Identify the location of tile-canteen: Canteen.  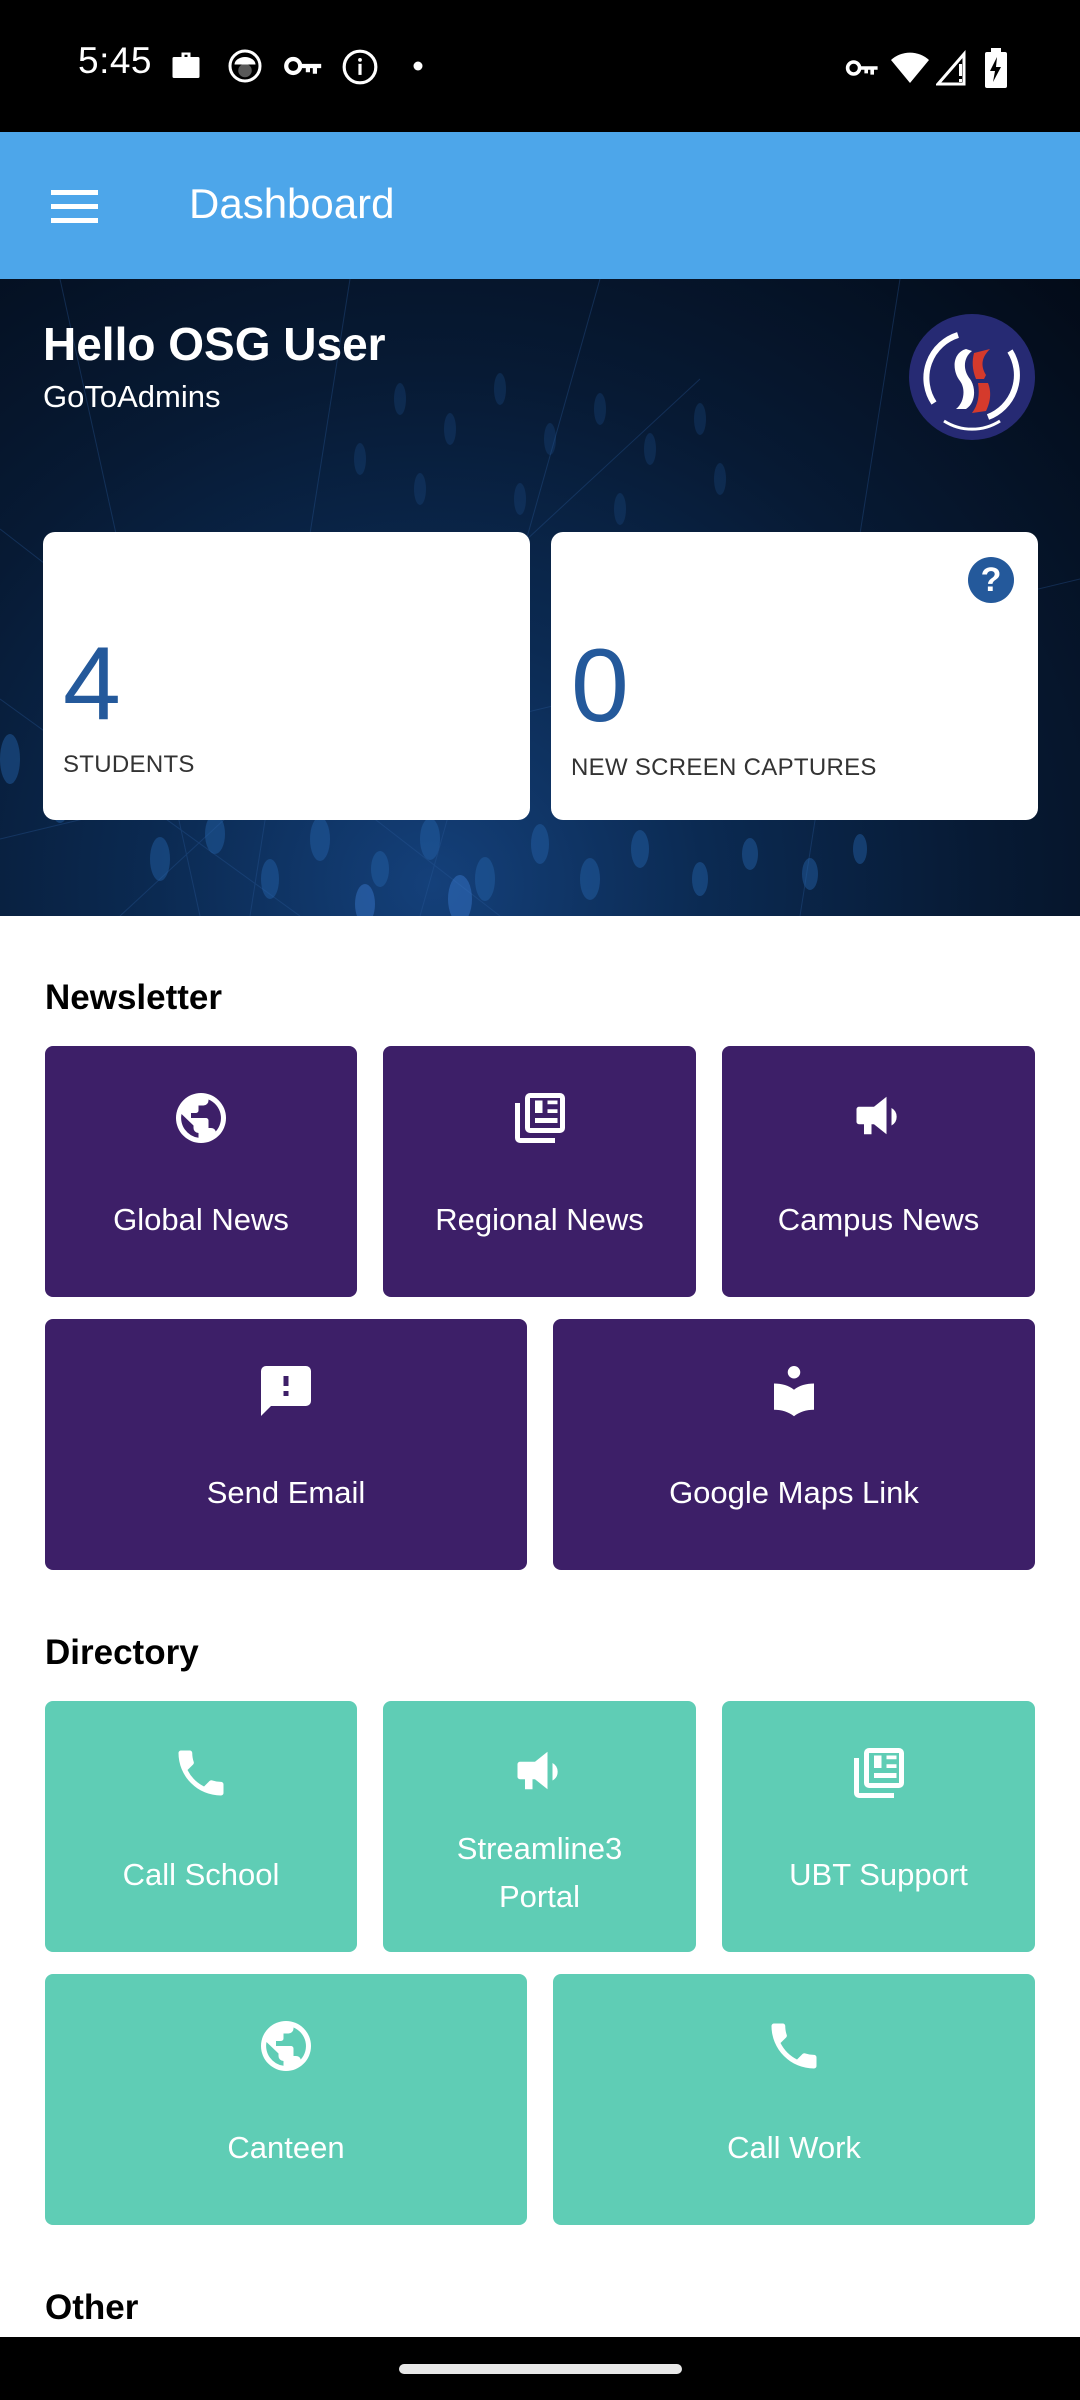
(286, 2099).